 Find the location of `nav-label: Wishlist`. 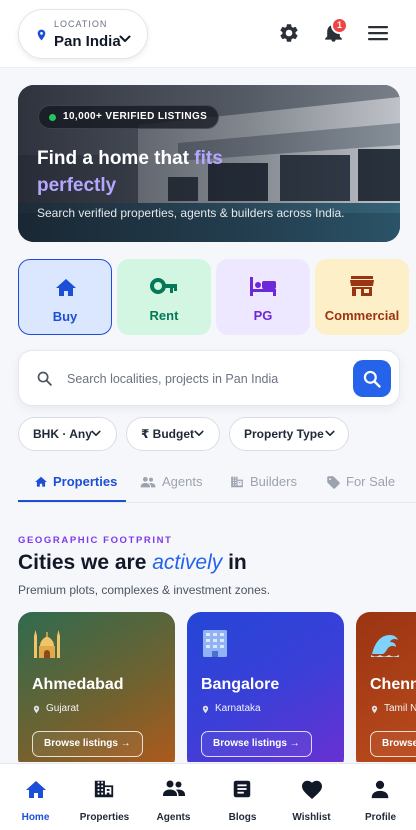

nav-label: Wishlist is located at coordinates (311, 817).